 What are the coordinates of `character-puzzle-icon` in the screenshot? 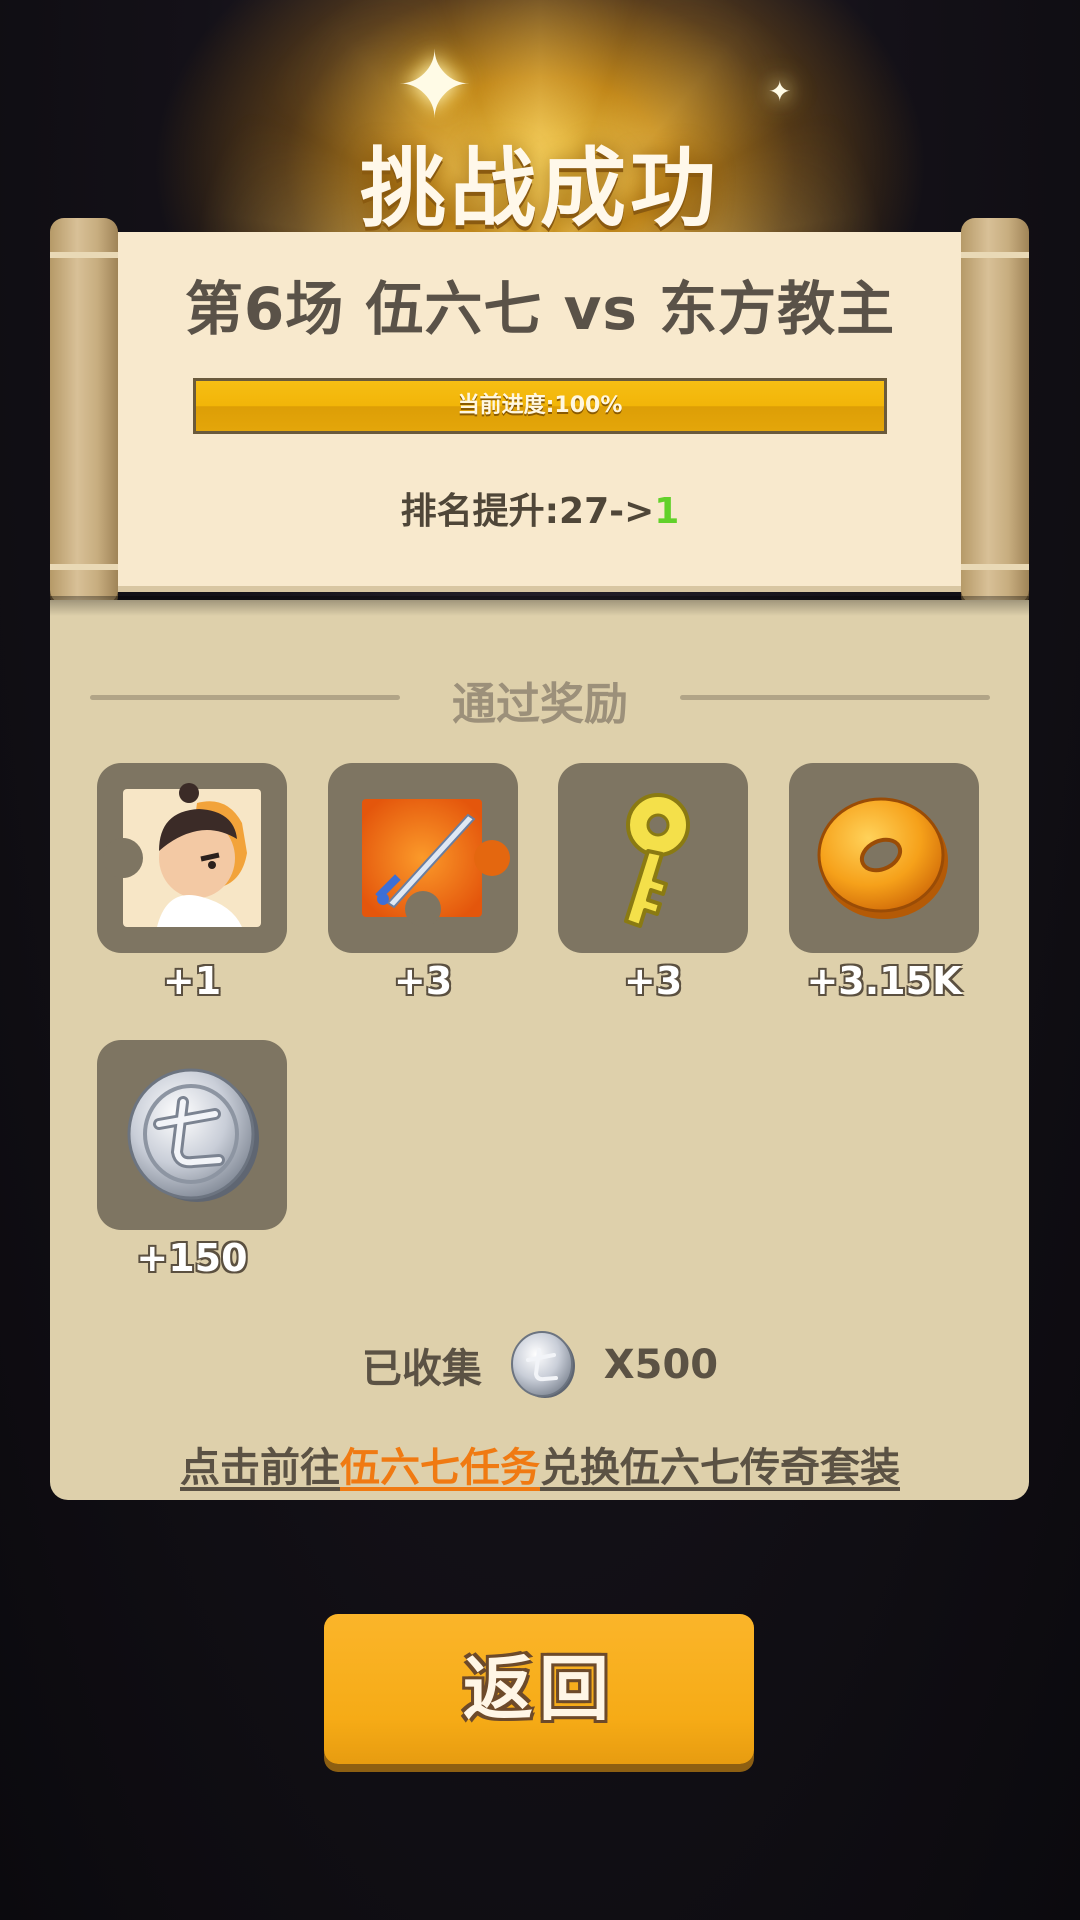 It's located at (192, 858).